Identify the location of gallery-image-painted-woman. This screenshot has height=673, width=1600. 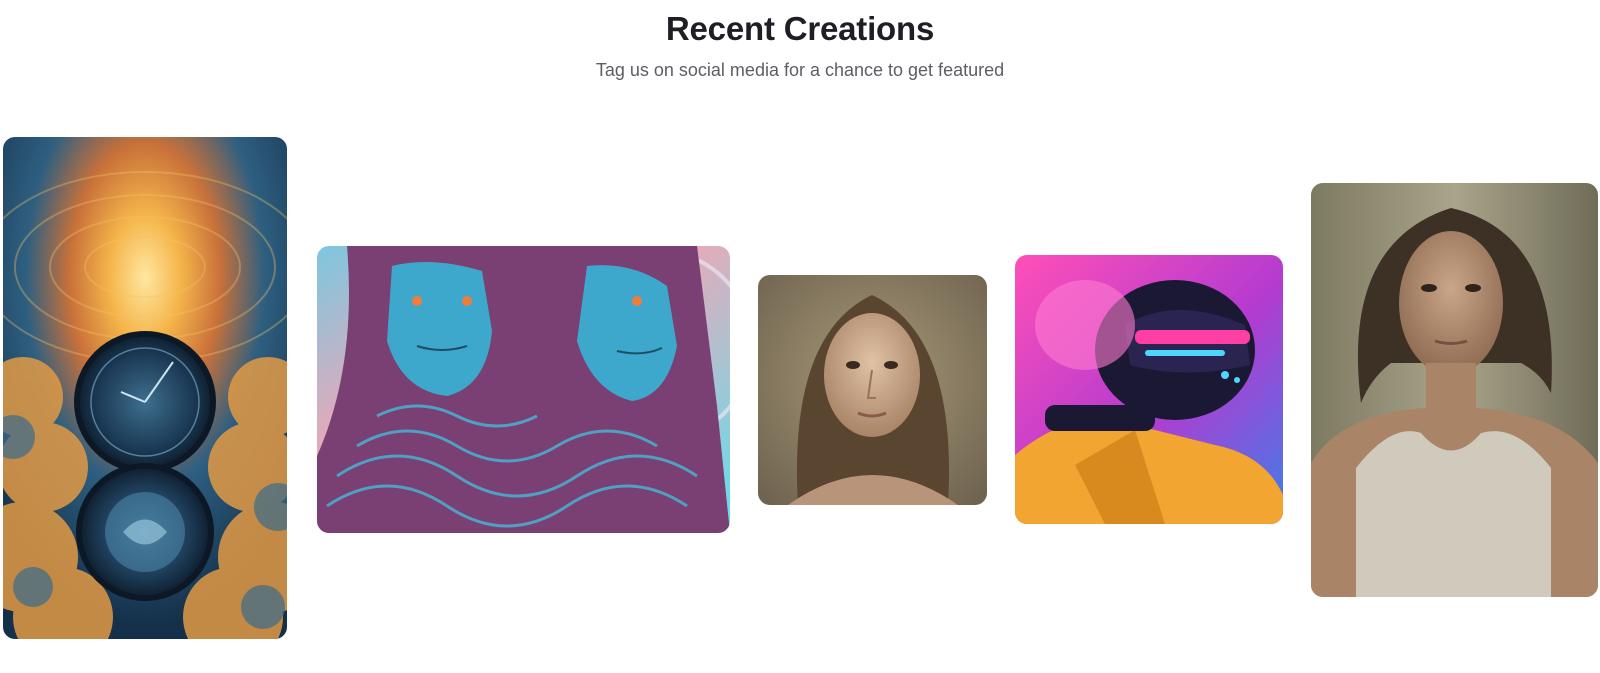
(1454, 390).